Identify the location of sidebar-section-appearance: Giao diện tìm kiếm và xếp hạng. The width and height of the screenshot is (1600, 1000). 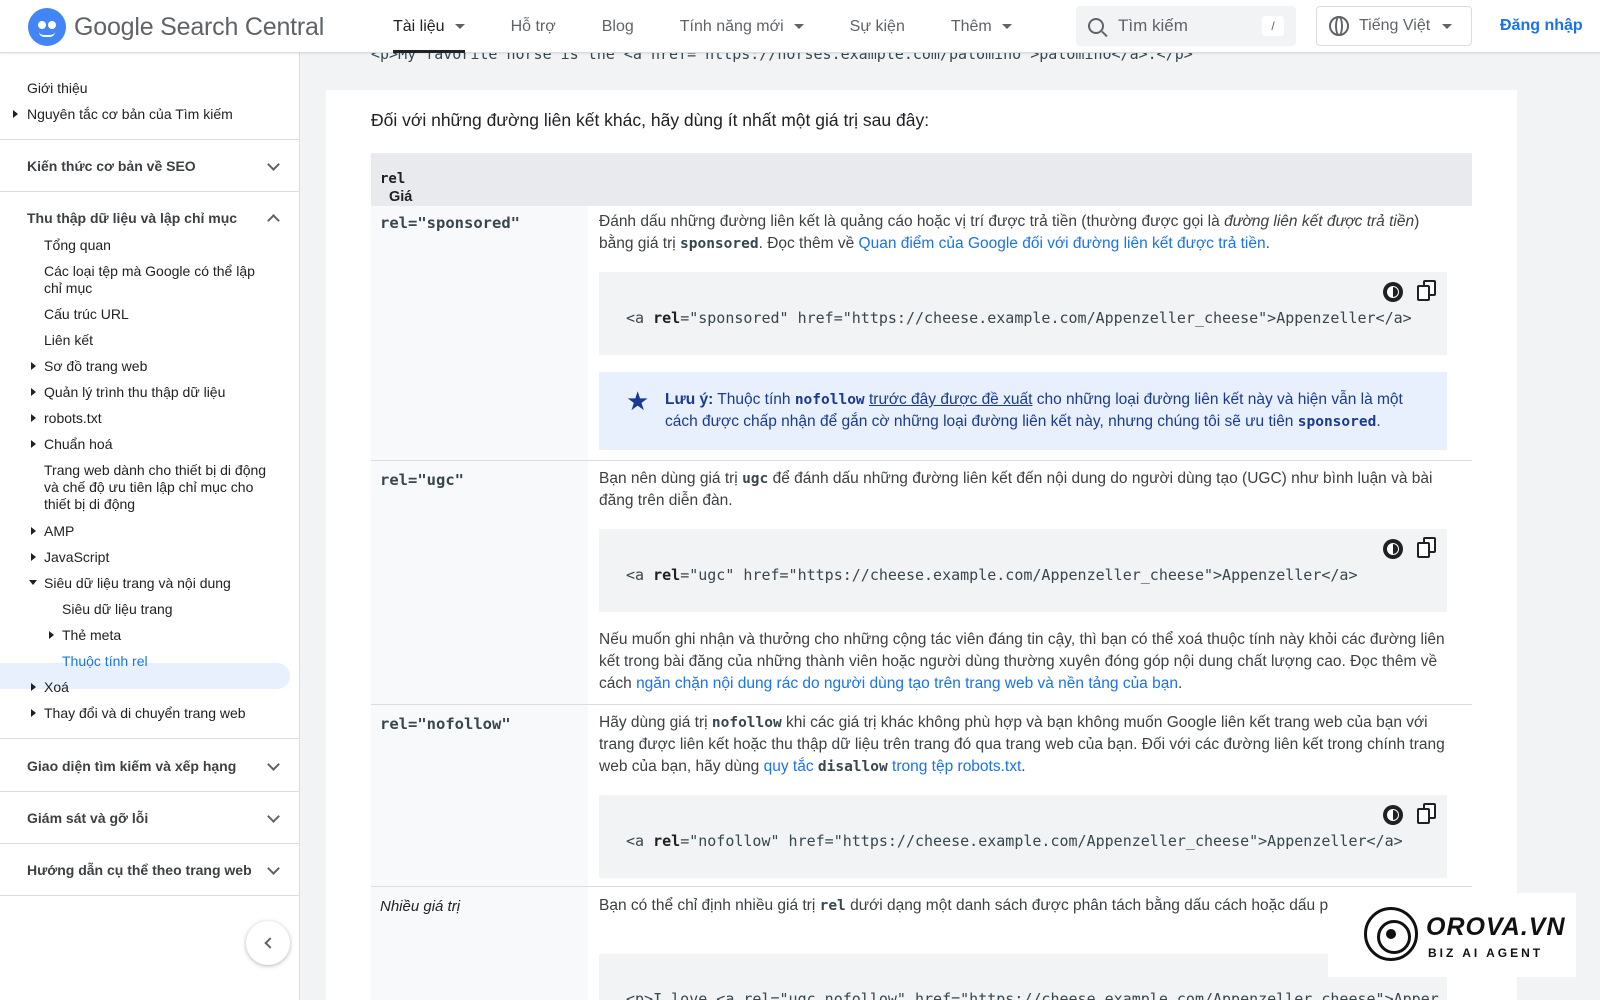
(149, 768).